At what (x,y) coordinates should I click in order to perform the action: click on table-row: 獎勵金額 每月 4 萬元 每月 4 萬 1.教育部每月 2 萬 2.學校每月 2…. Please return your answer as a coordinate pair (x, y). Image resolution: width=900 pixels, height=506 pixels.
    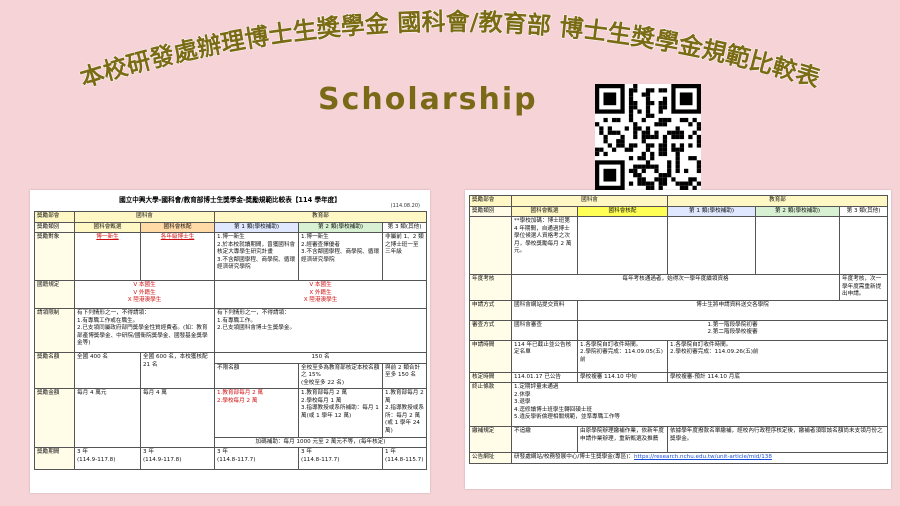
    Looking at the image, I should click on (231, 418).